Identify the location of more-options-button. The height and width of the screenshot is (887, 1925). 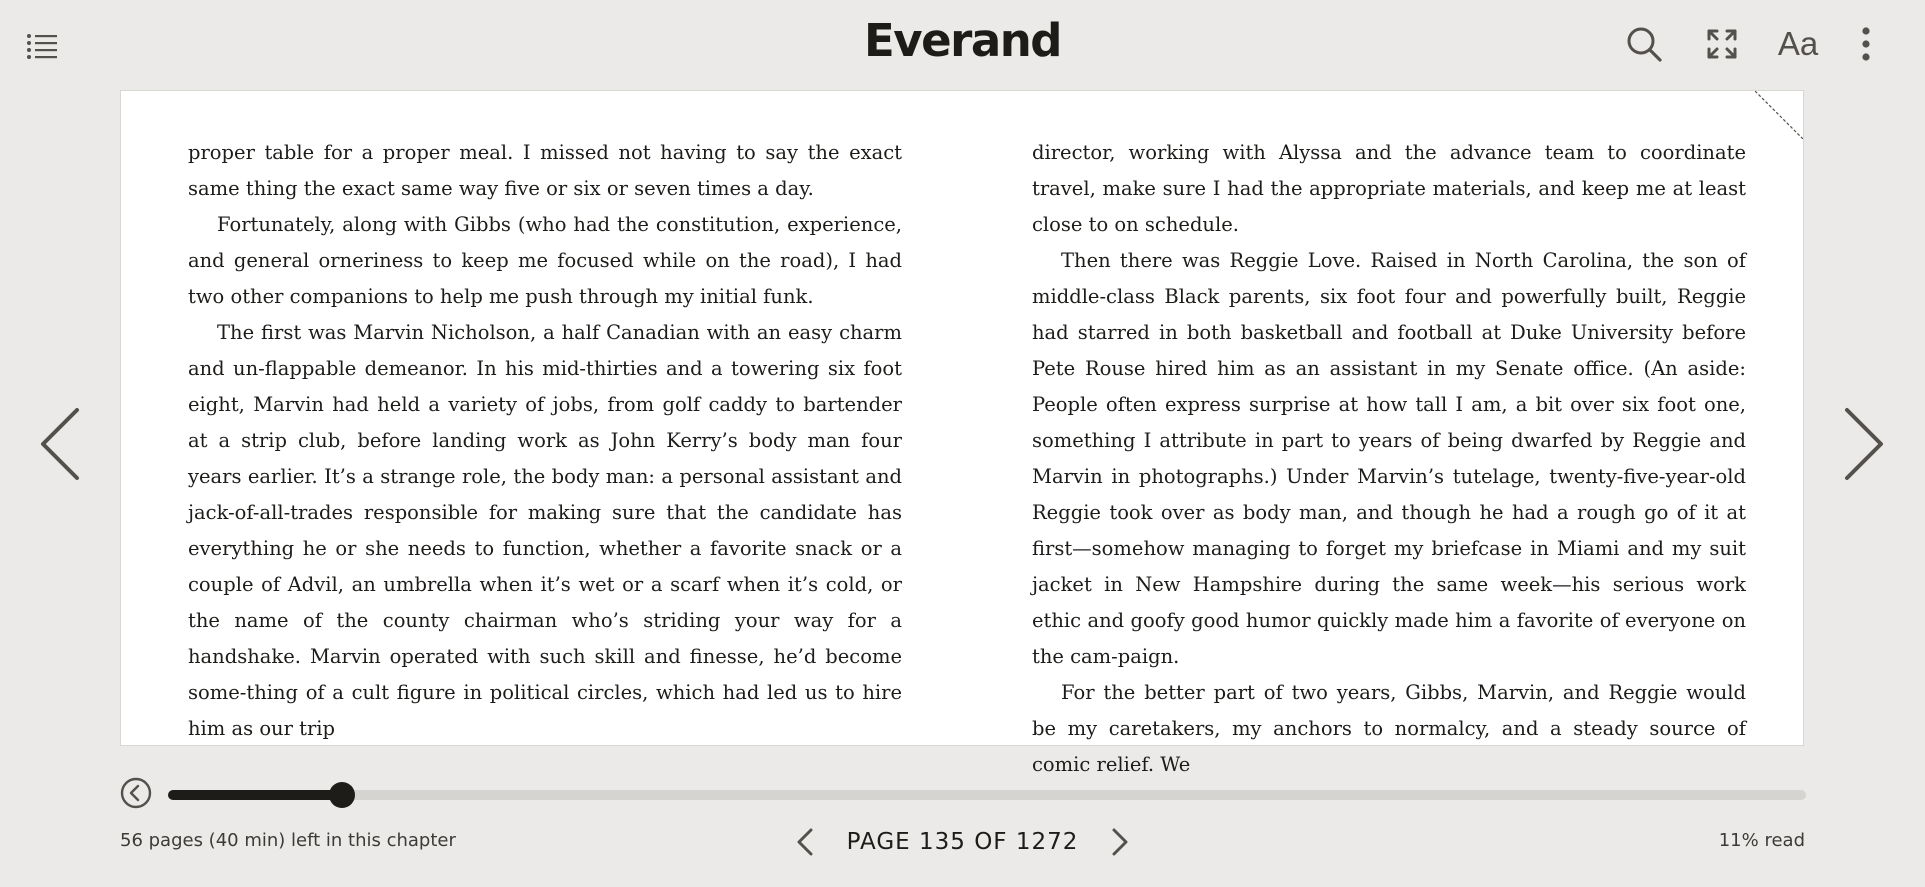
(1866, 44).